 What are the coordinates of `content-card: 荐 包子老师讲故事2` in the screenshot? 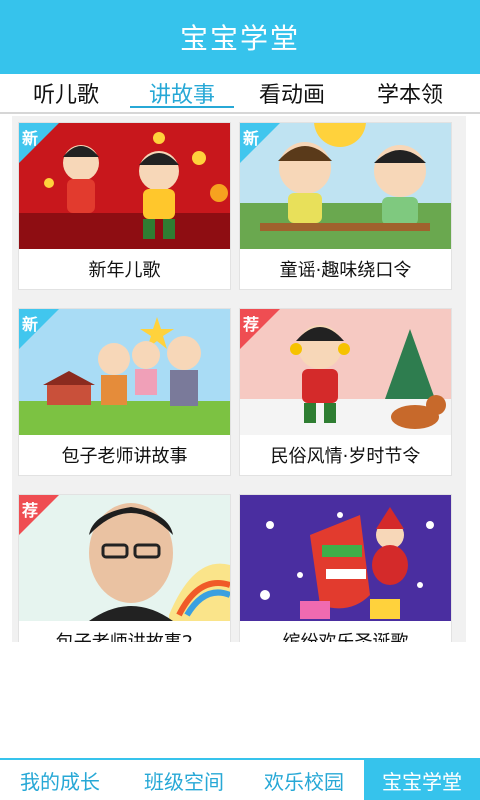 It's located at (124, 568).